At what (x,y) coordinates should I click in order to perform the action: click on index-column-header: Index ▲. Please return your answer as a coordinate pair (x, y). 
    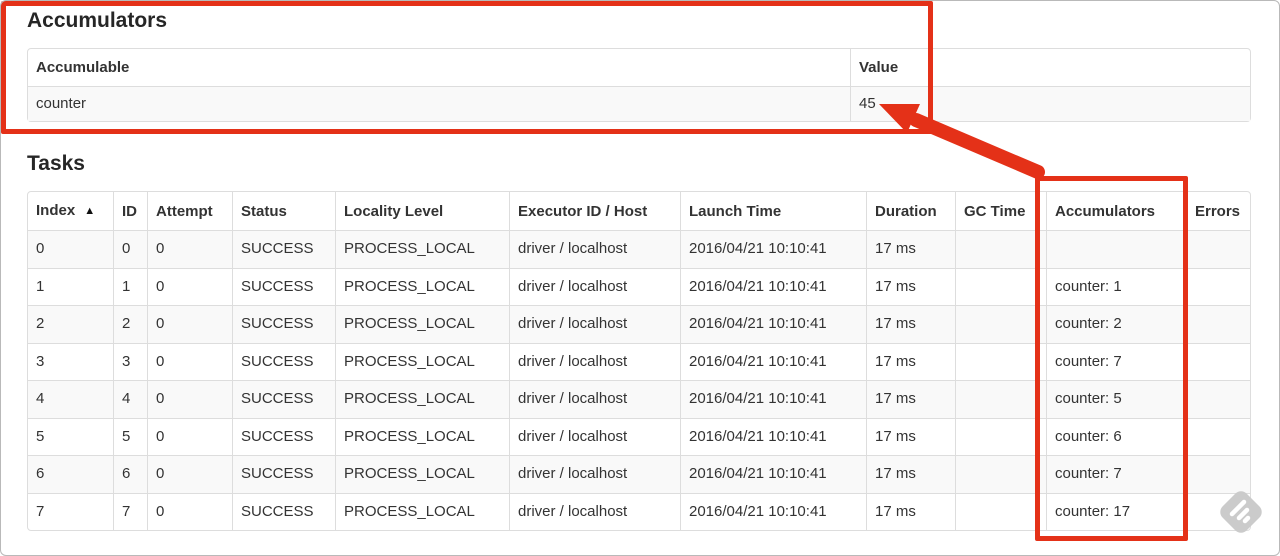
    Looking at the image, I should click on (70, 211).